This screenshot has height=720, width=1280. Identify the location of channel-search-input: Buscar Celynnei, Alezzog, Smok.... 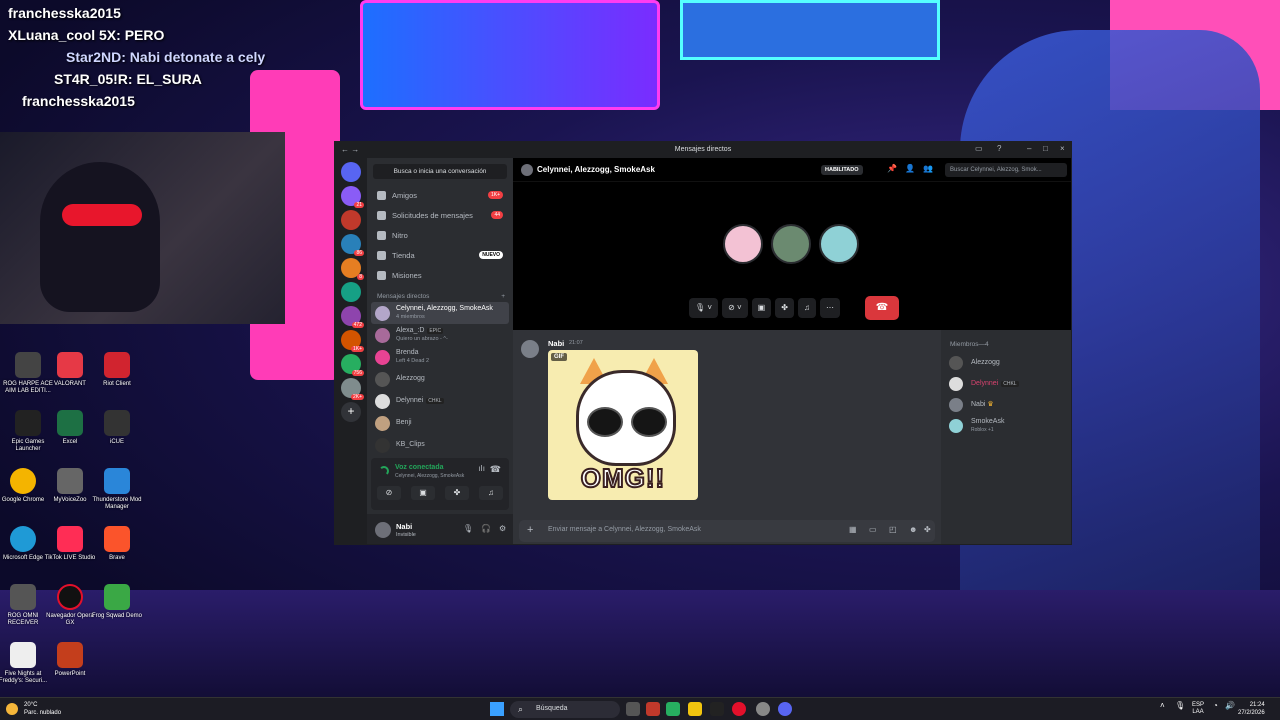
(1006, 170).